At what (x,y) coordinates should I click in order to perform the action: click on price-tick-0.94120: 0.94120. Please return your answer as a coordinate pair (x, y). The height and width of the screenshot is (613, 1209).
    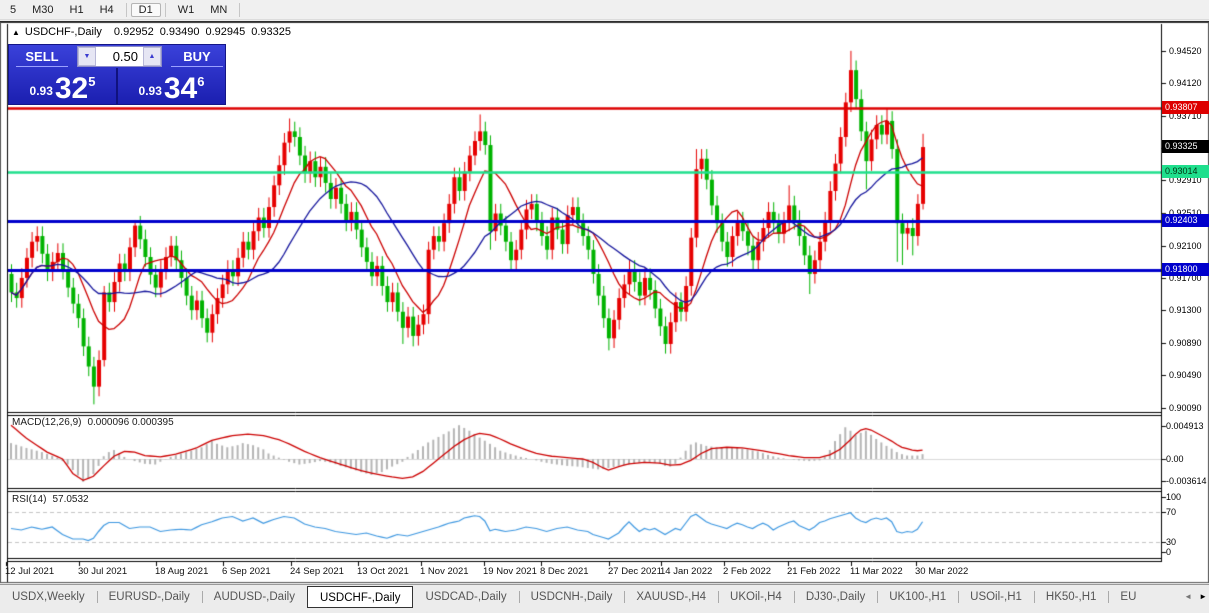
    Looking at the image, I should click on (1185, 83).